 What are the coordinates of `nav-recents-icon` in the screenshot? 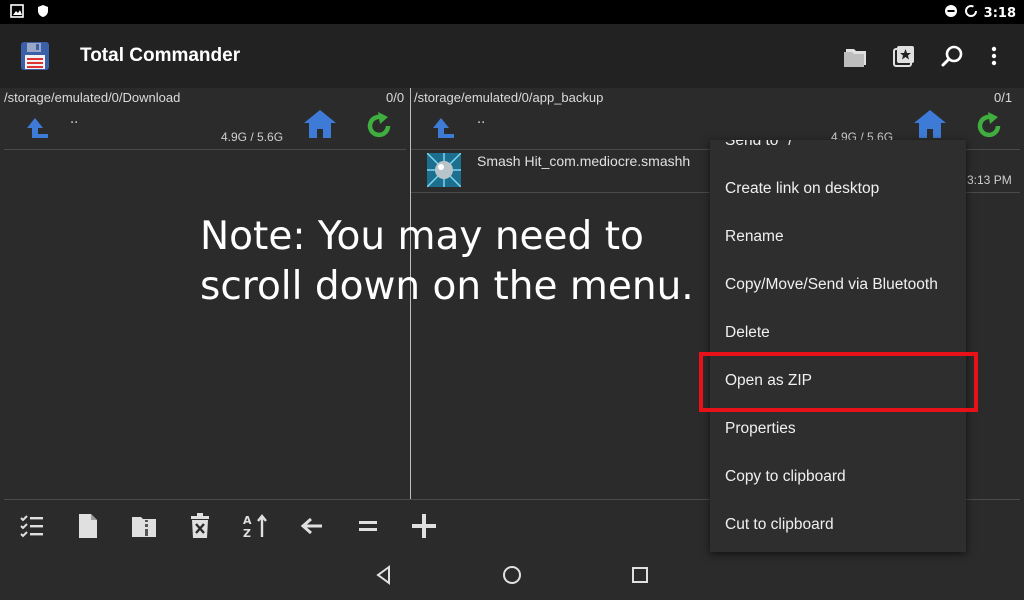 It's located at (640, 575).